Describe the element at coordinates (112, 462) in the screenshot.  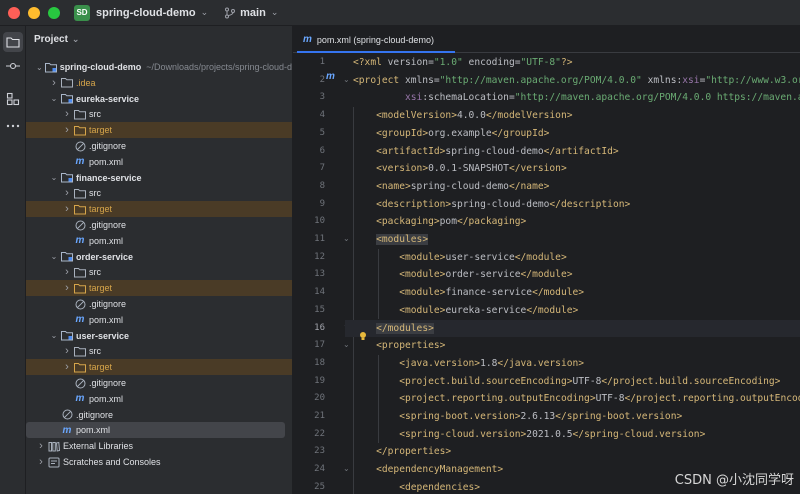
I see `tree-item-label: Scratches and Consoles` at that location.